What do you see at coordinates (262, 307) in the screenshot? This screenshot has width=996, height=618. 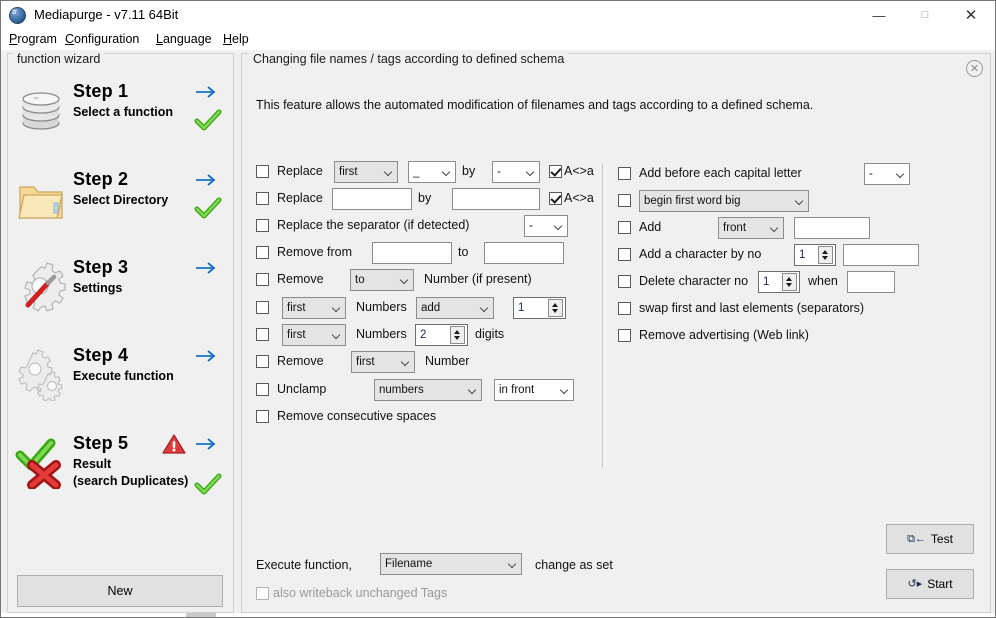 I see `numbers-action-checkbox` at bounding box center [262, 307].